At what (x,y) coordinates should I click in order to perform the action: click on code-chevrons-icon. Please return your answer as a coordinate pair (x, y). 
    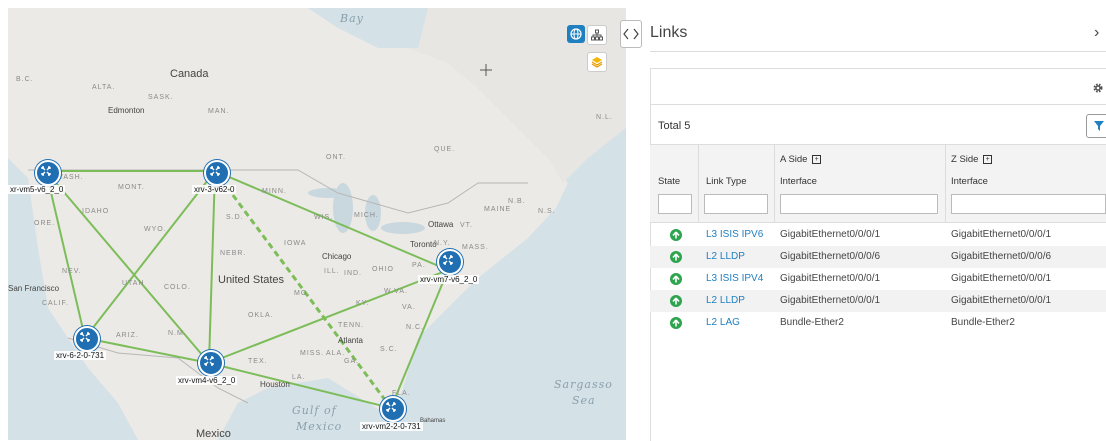
    Looking at the image, I should click on (631, 34).